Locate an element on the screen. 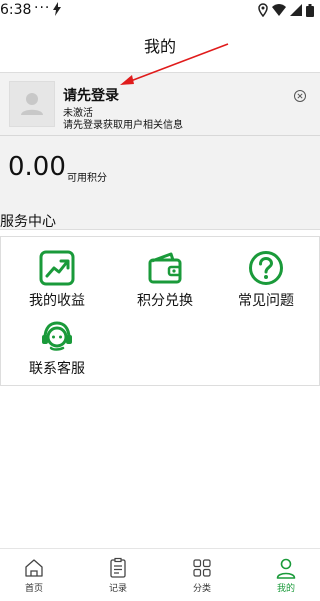 The width and height of the screenshot is (320, 601). points-label: 可用积分 is located at coordinates (87, 178).